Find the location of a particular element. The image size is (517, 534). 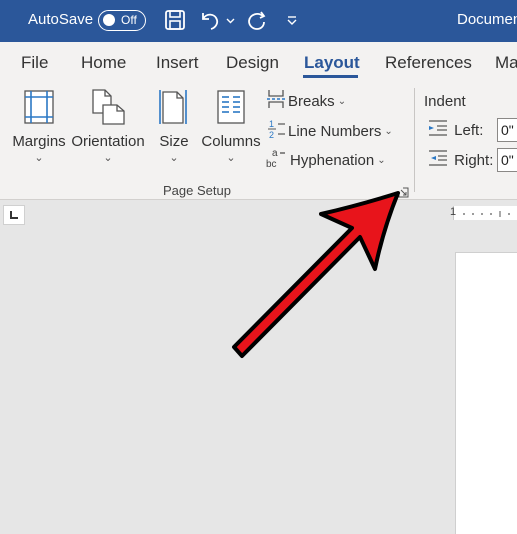

breaks-button: Breaks ⌄ is located at coordinates (306, 100).